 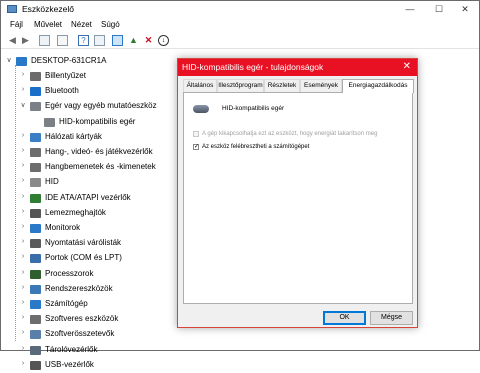 What do you see at coordinates (240, 9) in the screenshot?
I see `title-bar: Eszközkezelő — ☐ ✕` at bounding box center [240, 9].